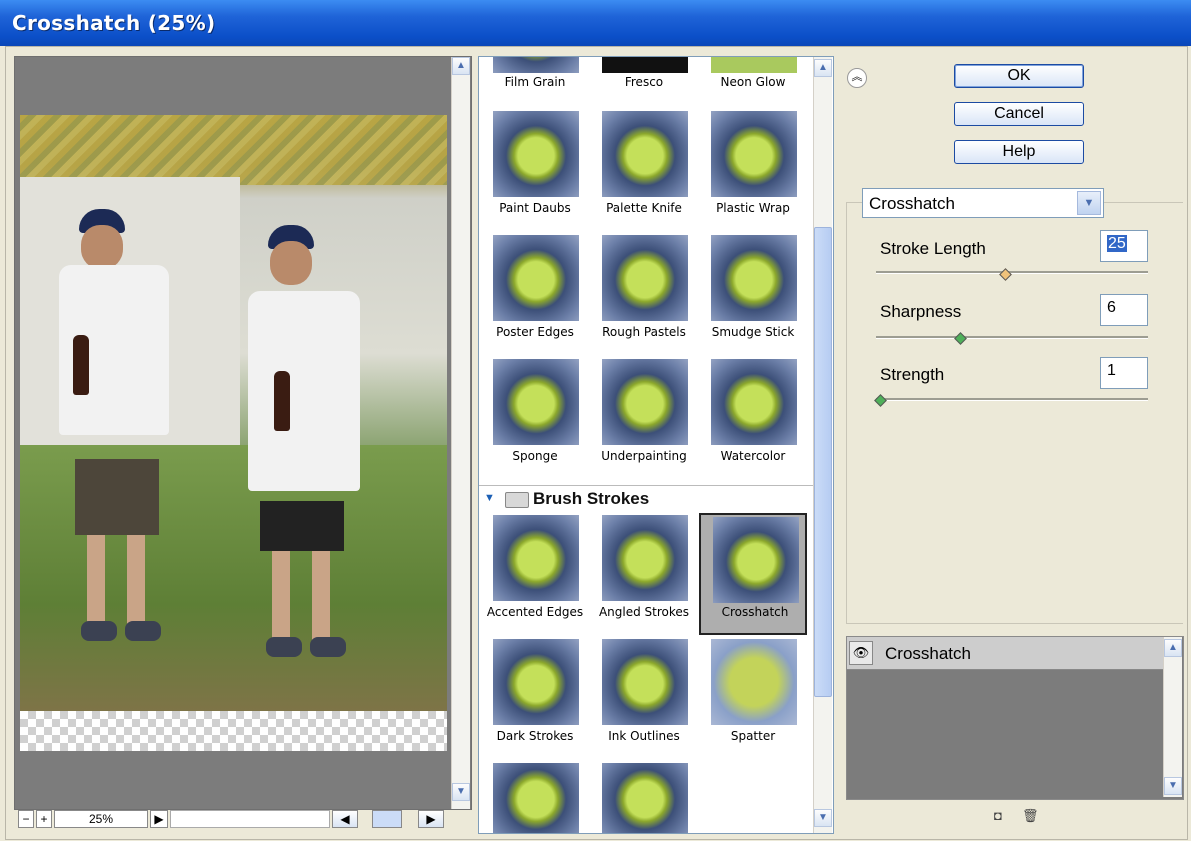 This screenshot has height=841, width=1191. I want to click on gallery-vertical-scrollbar: ▲ ▼, so click(822, 445).